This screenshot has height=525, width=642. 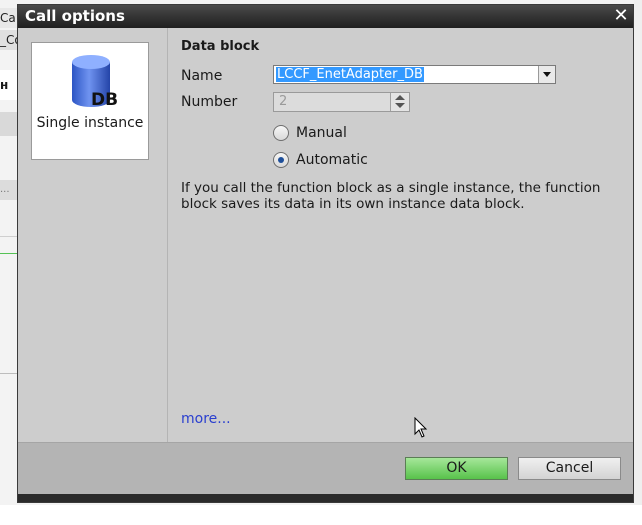 What do you see at coordinates (400, 105) in the screenshot?
I see `stepper-down-icon` at bounding box center [400, 105].